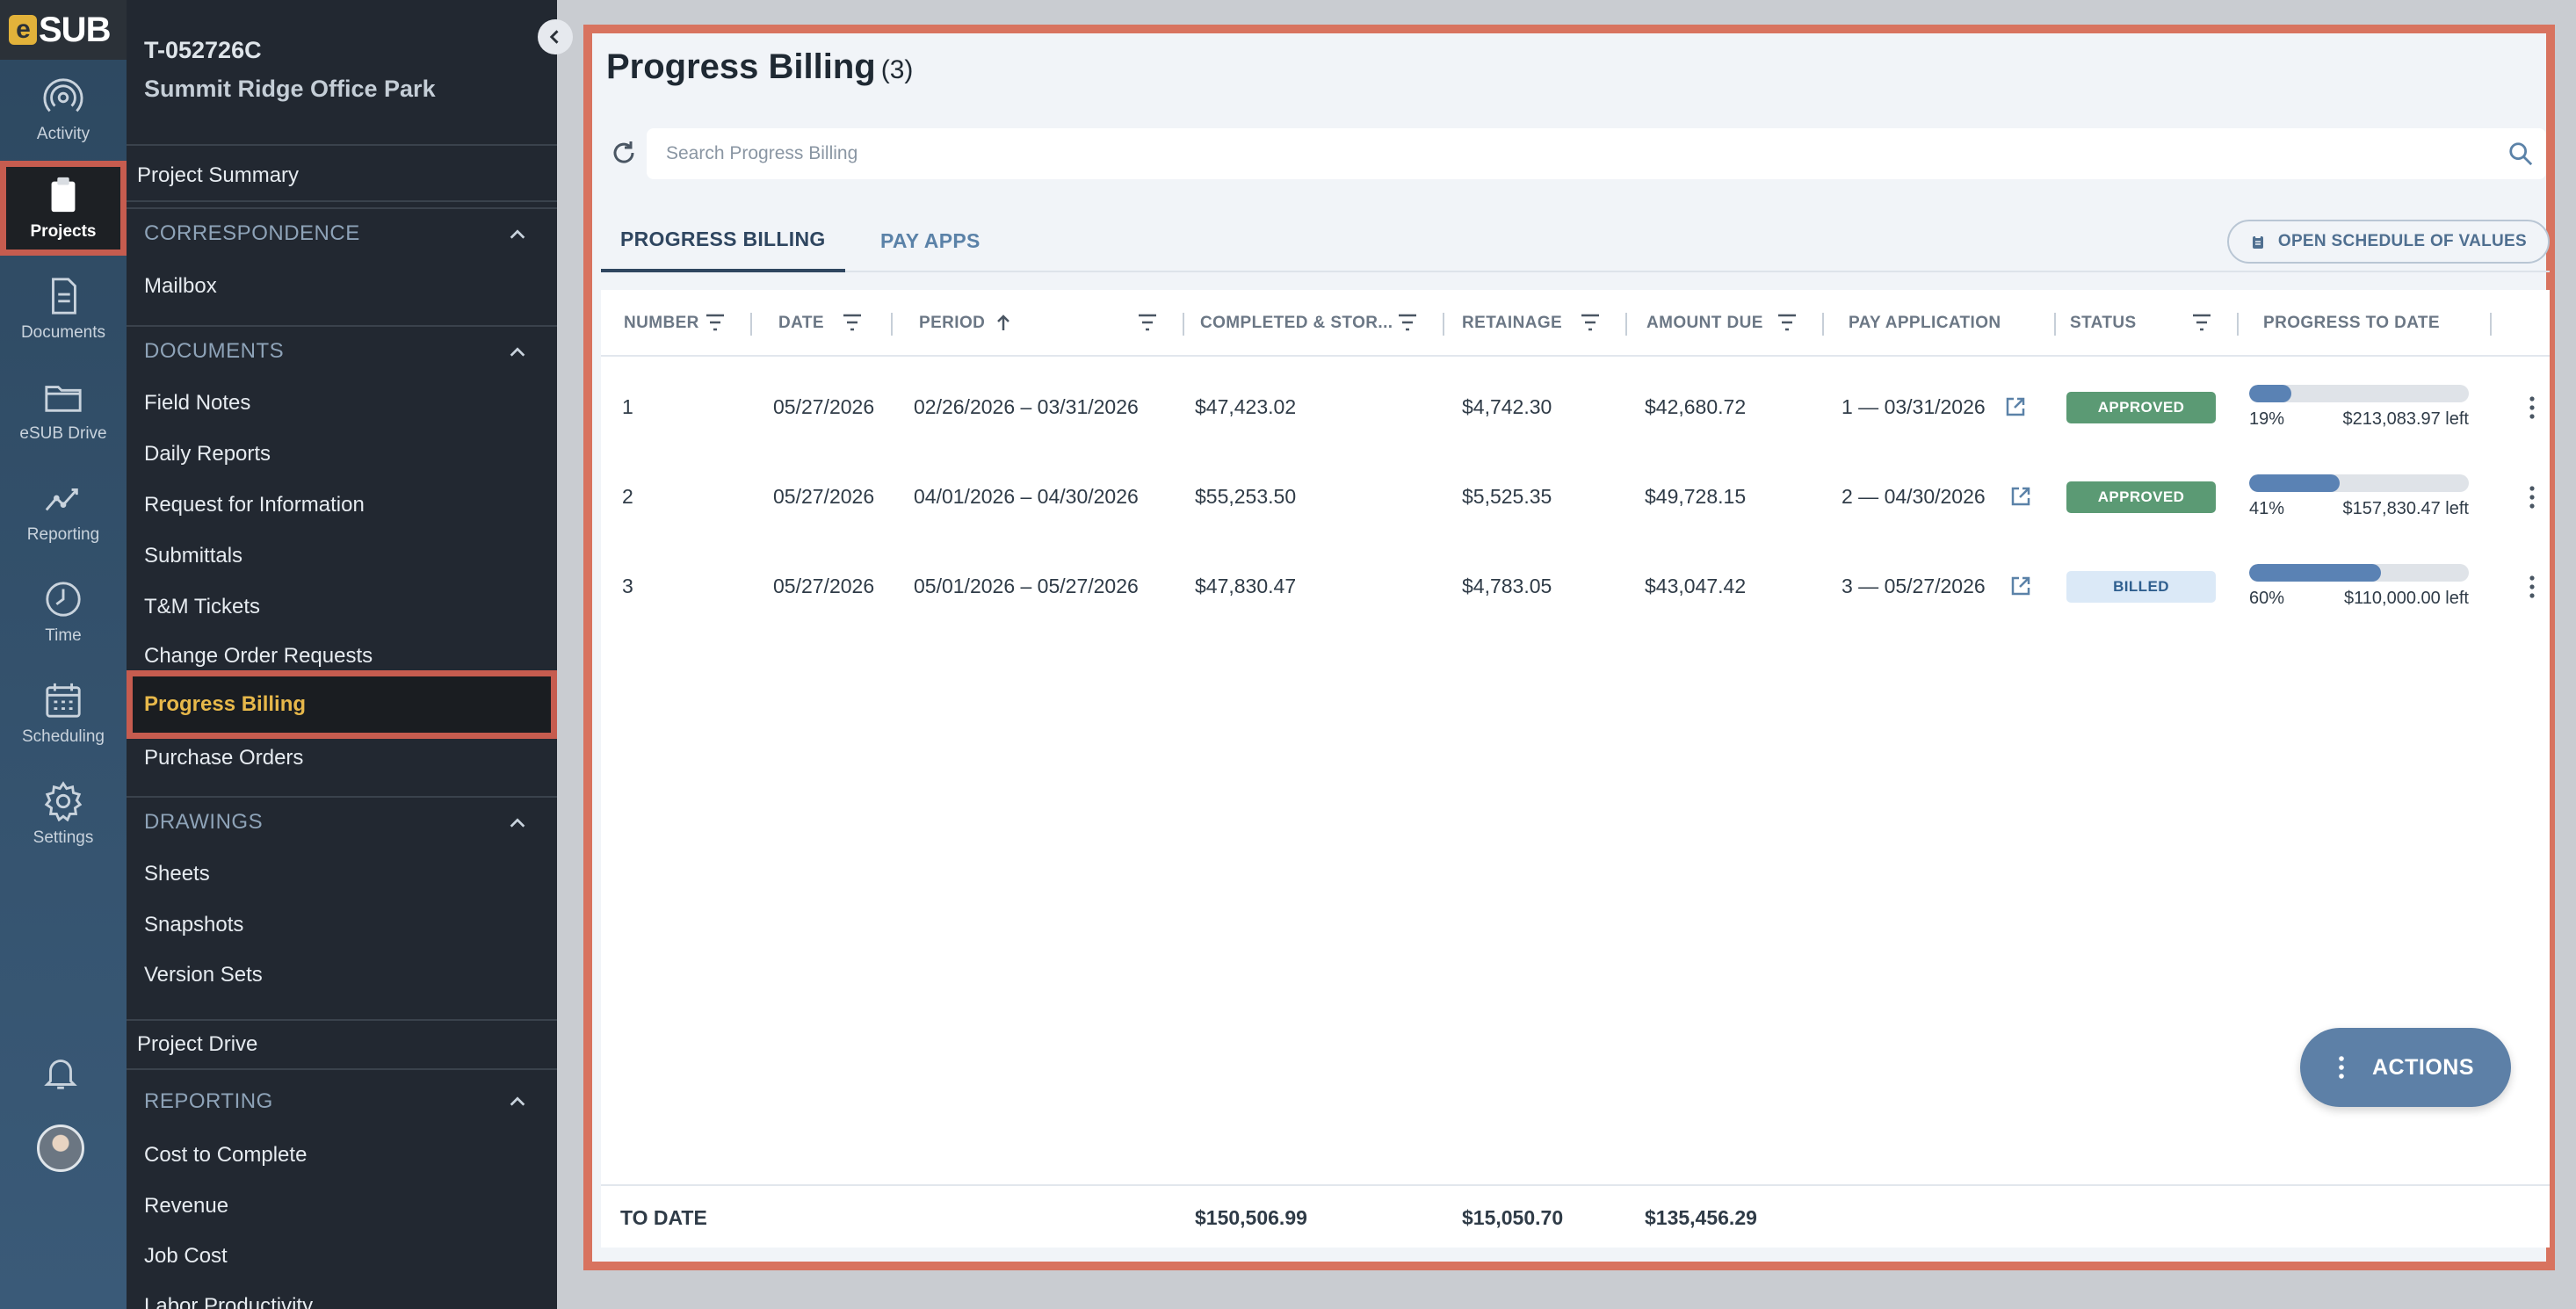  Describe the element at coordinates (342, 350) in the screenshot. I see `nav-section-documents: DOCUMENTS` at that location.